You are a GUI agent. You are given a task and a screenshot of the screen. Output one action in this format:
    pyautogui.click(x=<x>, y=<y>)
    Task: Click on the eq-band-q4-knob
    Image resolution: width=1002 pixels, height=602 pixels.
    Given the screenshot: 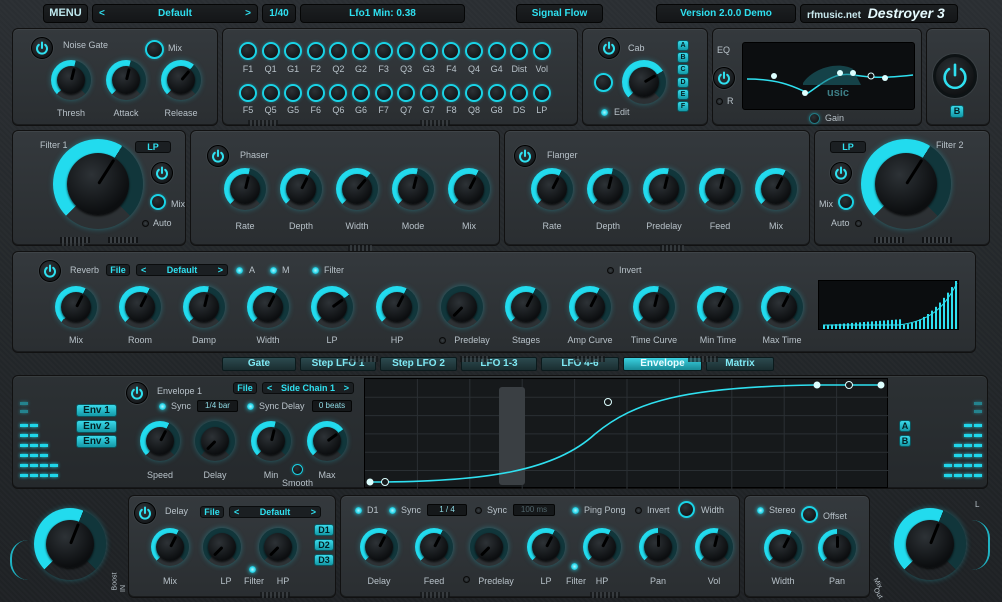 What is the action you would take?
    pyautogui.click(x=474, y=51)
    